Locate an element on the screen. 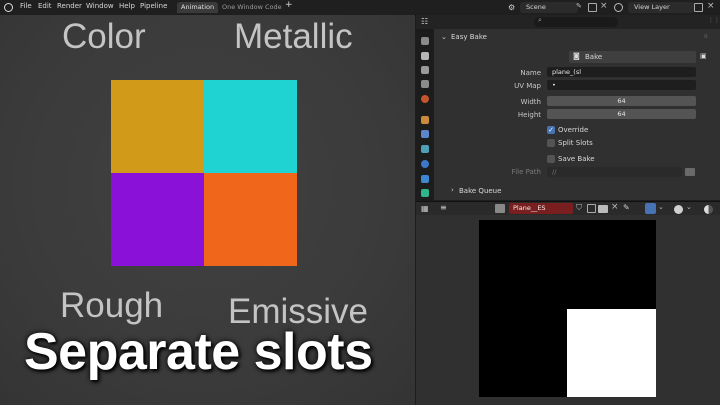 This screenshot has width=720, height=405. panel-drag-icon: ⁞⁞ is located at coordinates (706, 36).